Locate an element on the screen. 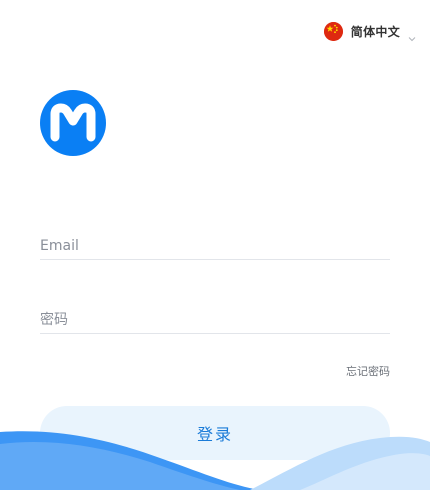 This screenshot has width=430, height=490. language-label: 简体中文 is located at coordinates (375, 32).